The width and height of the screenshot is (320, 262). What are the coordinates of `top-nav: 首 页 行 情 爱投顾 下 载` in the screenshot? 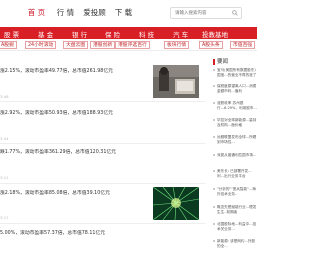 It's located at (80, 12).